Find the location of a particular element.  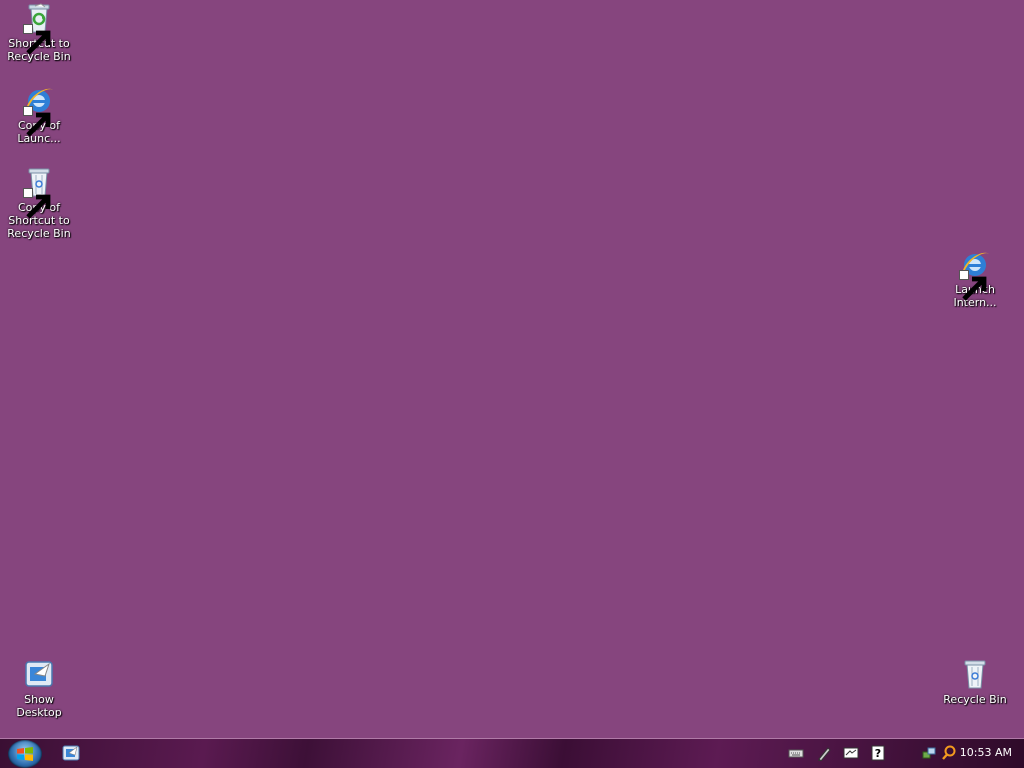

tablet-input-icon is located at coordinates (851, 753).